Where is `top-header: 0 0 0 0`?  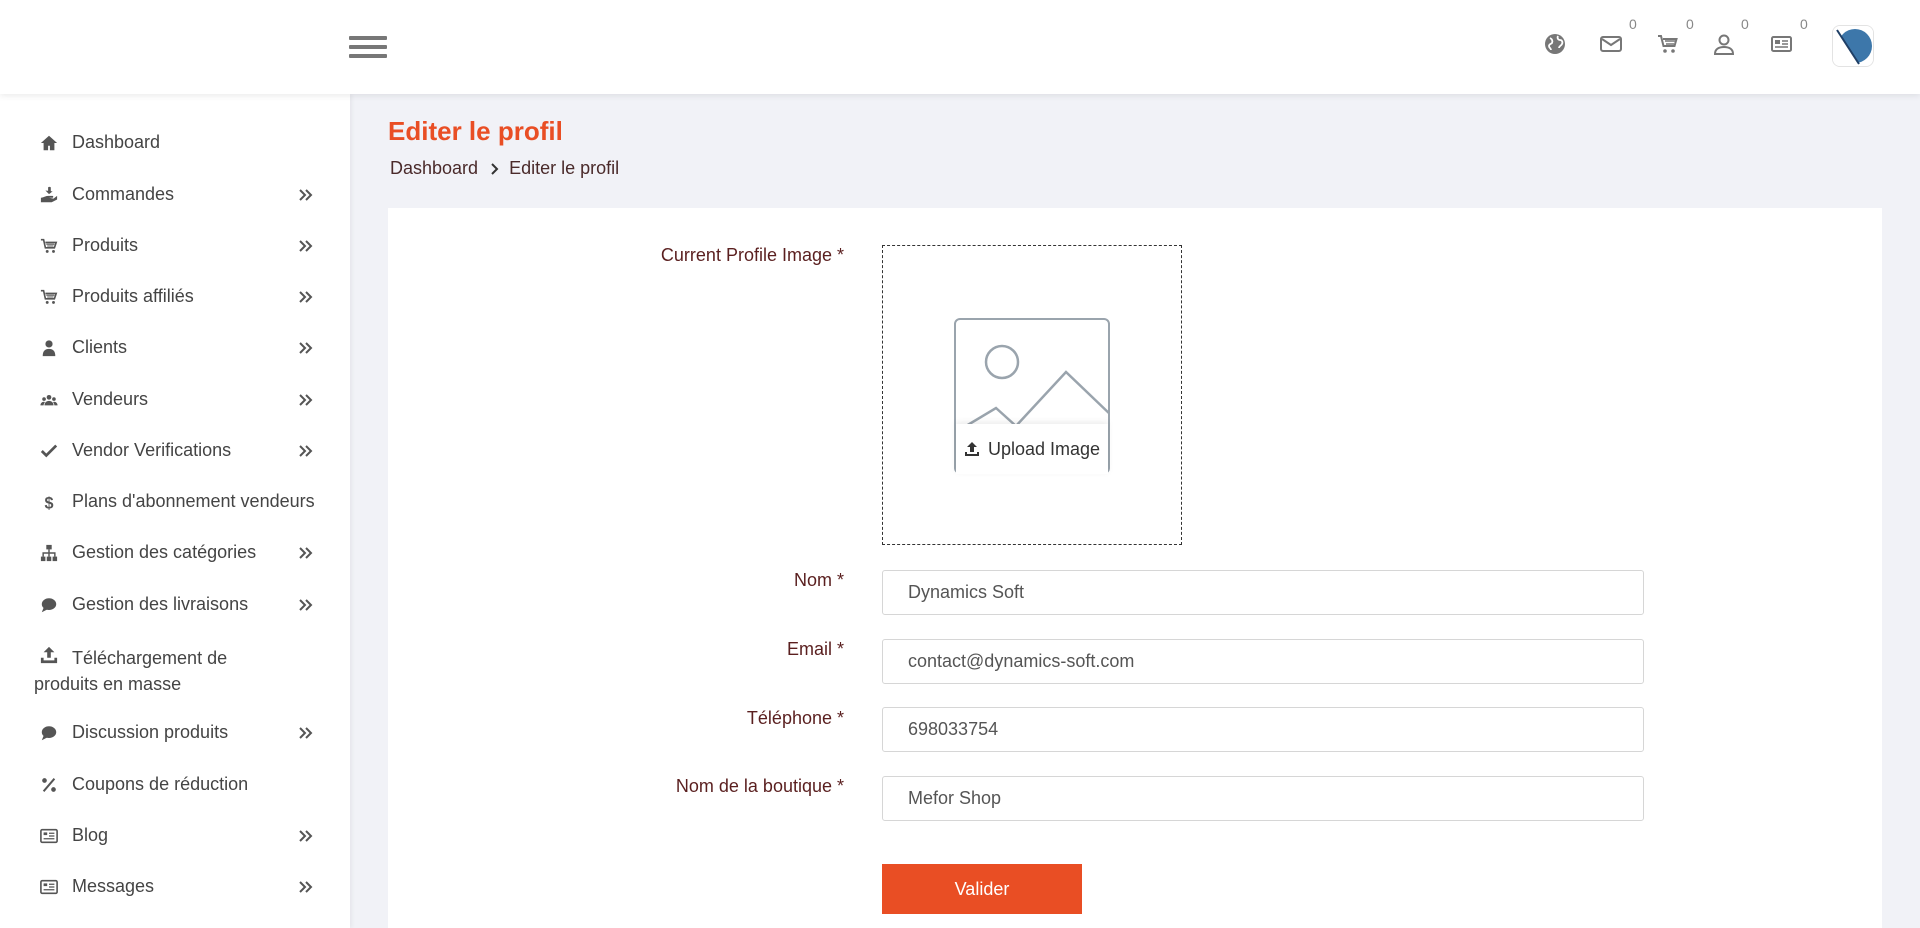 top-header: 0 0 0 0 is located at coordinates (960, 47).